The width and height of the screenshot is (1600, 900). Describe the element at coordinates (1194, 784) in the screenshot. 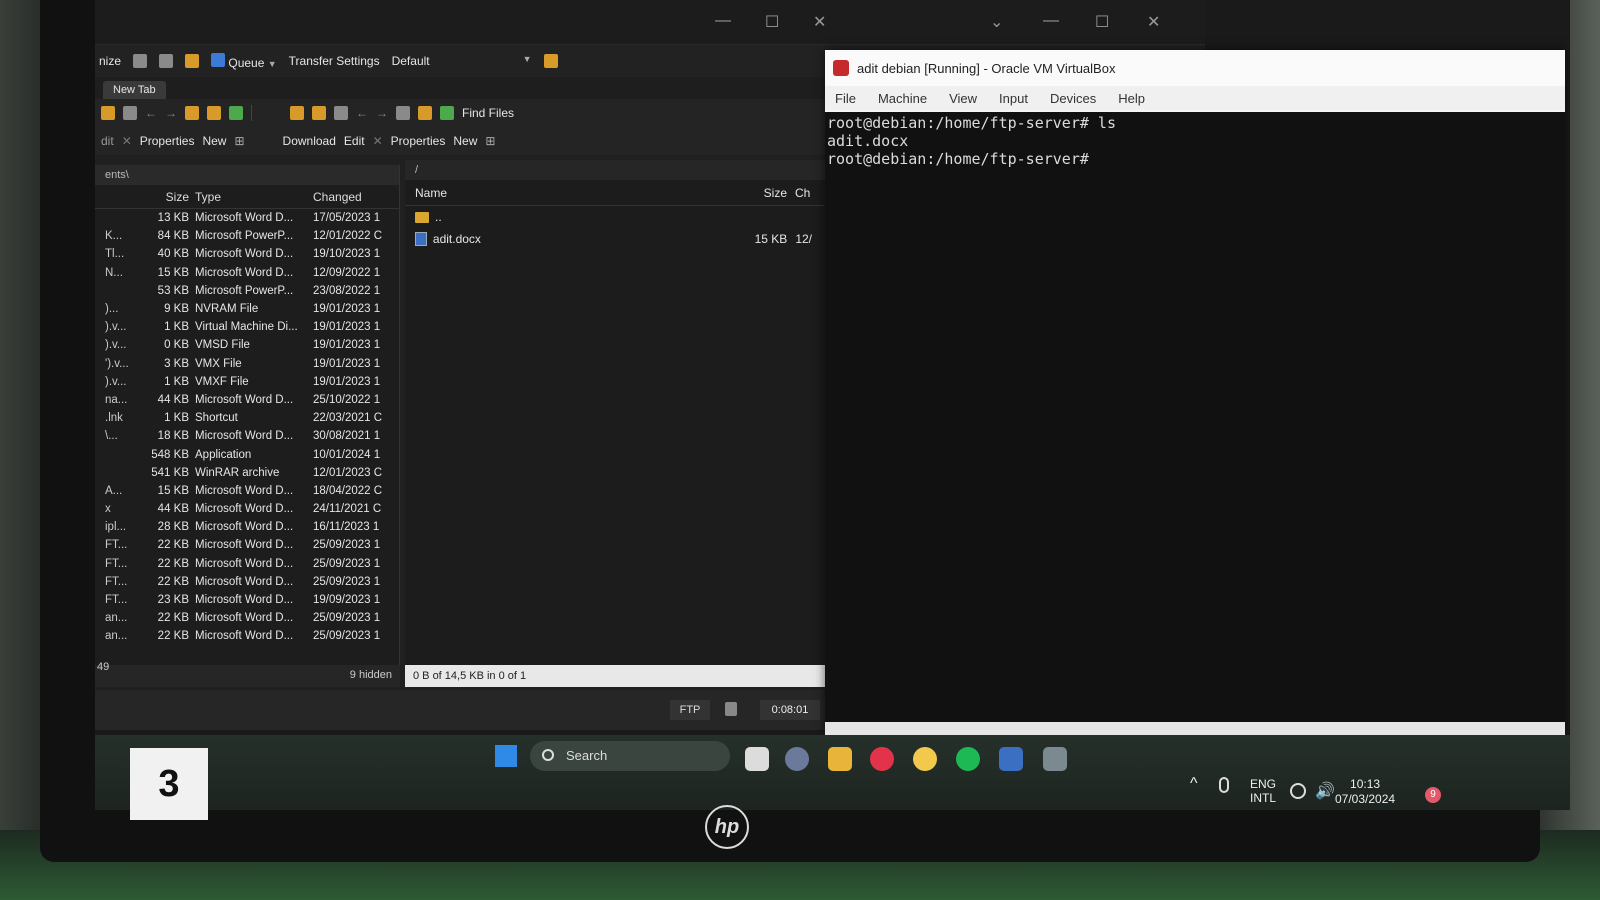

I see `chevron-up-icon: ^` at that location.